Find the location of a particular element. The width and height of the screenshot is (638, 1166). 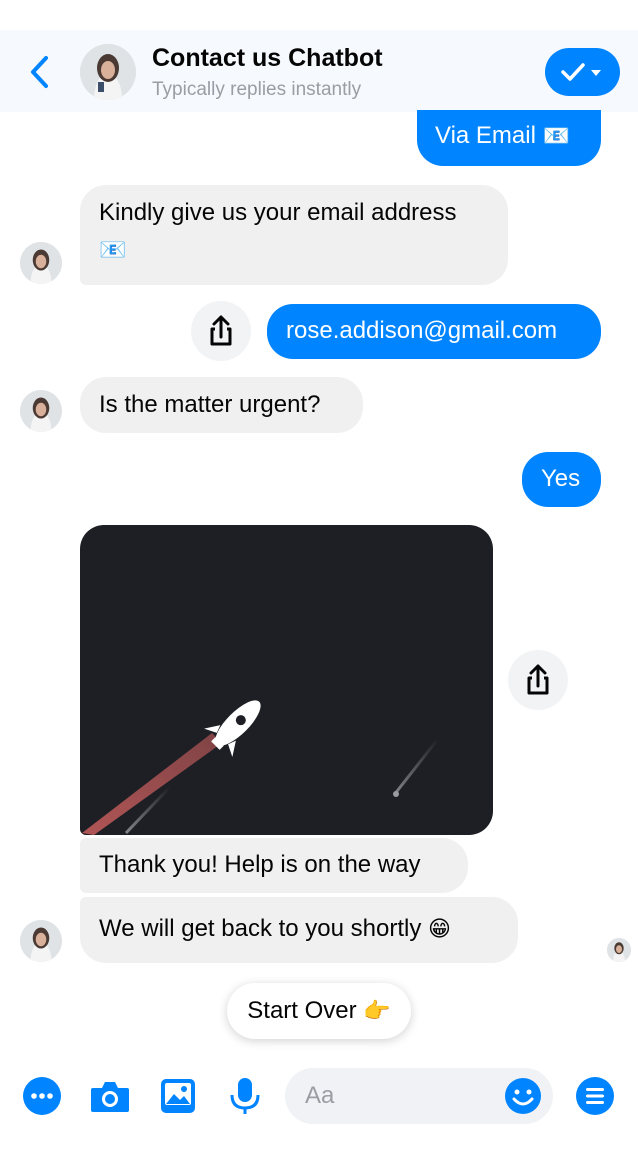

message-composer is located at coordinates (319, 1097).